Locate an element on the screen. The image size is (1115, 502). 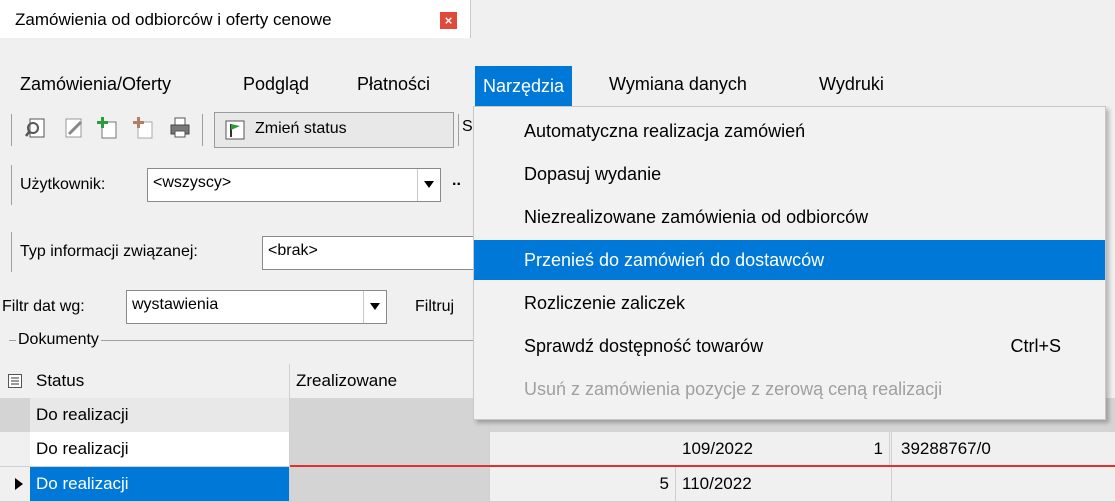
info-type-label: Typ informacji związanej: is located at coordinates (109, 251).